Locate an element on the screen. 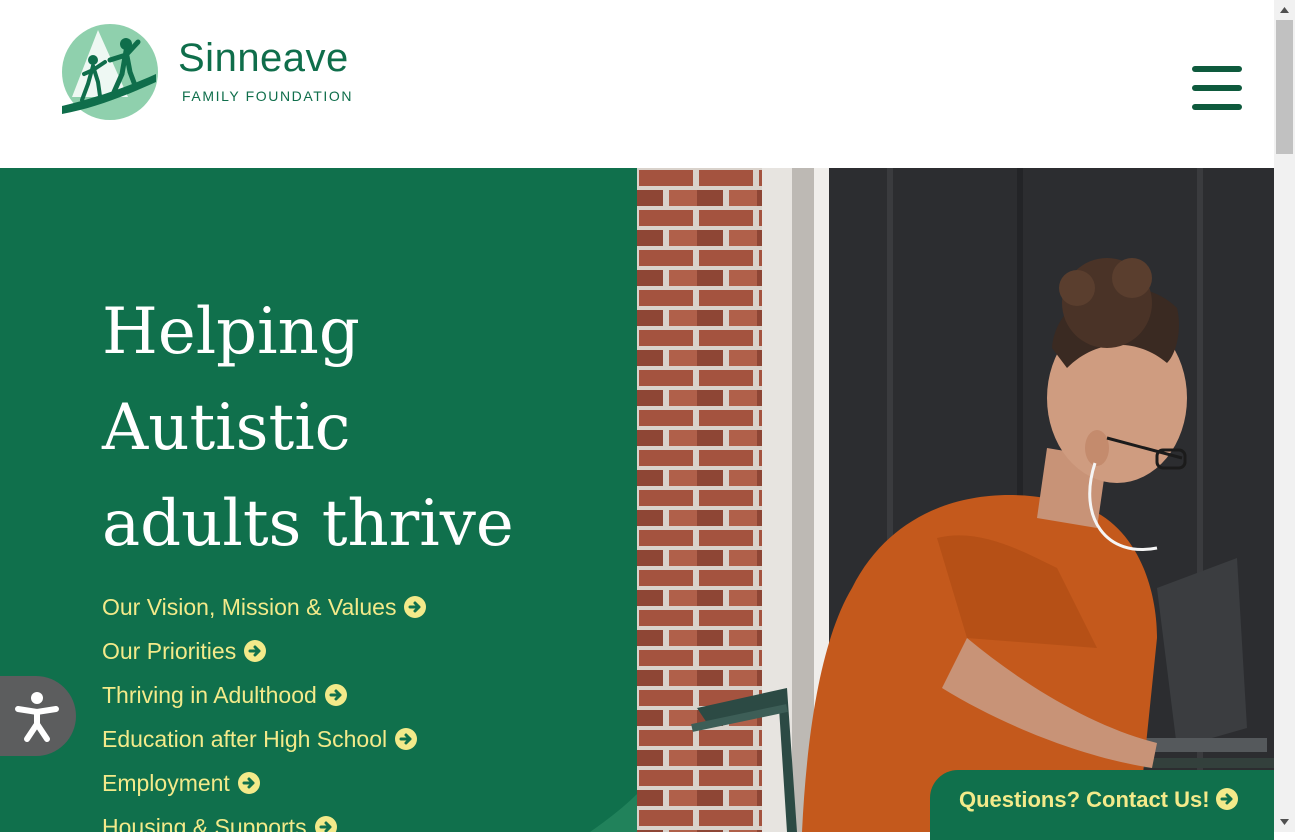 The image size is (1295, 840). link-label: Employment is located at coordinates (166, 783).